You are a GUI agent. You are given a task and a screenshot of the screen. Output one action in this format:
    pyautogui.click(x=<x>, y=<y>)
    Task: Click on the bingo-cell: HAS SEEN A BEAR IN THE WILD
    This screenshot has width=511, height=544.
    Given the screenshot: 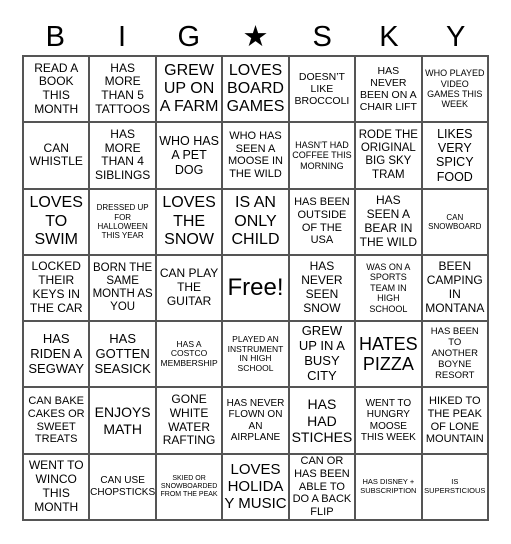 What is the action you would take?
    pyautogui.click(x=388, y=221)
    